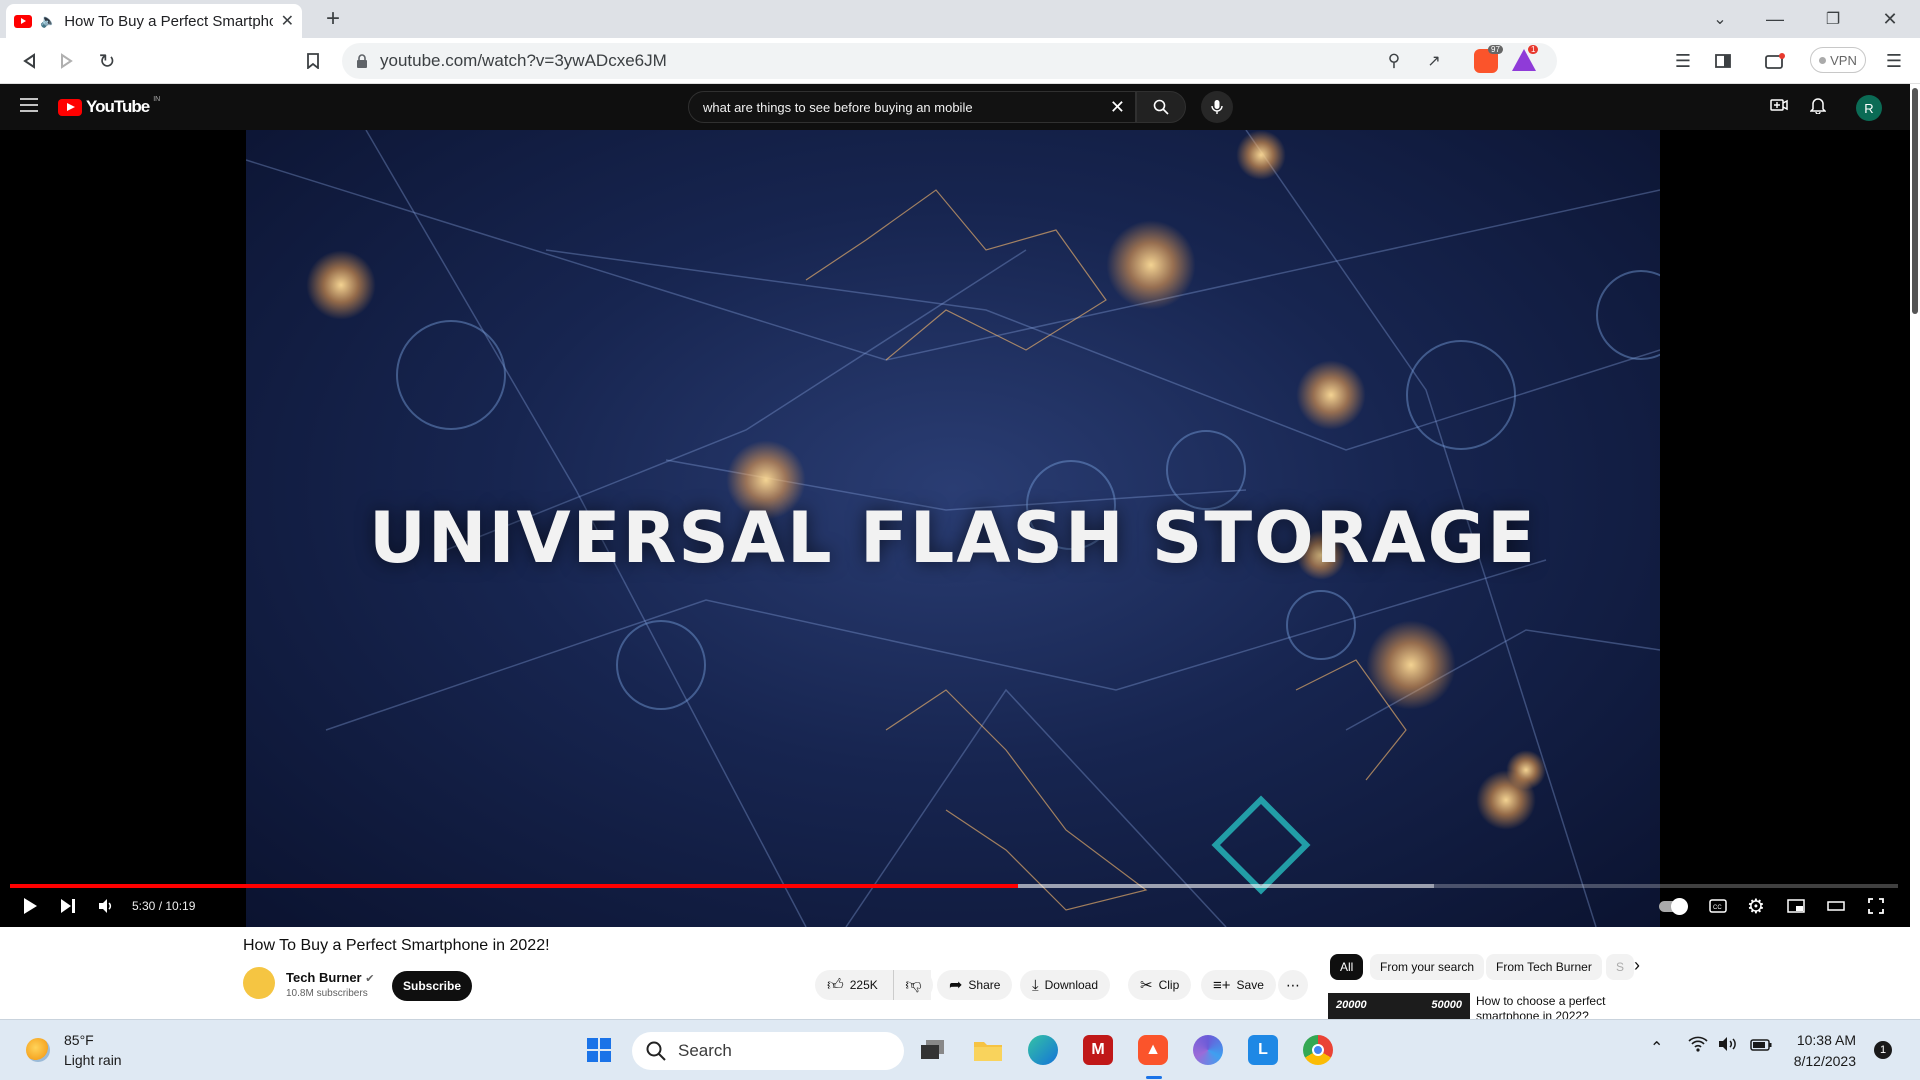 The image size is (1920, 1080). I want to click on youtube-logo: YouTube IN, so click(109, 106).